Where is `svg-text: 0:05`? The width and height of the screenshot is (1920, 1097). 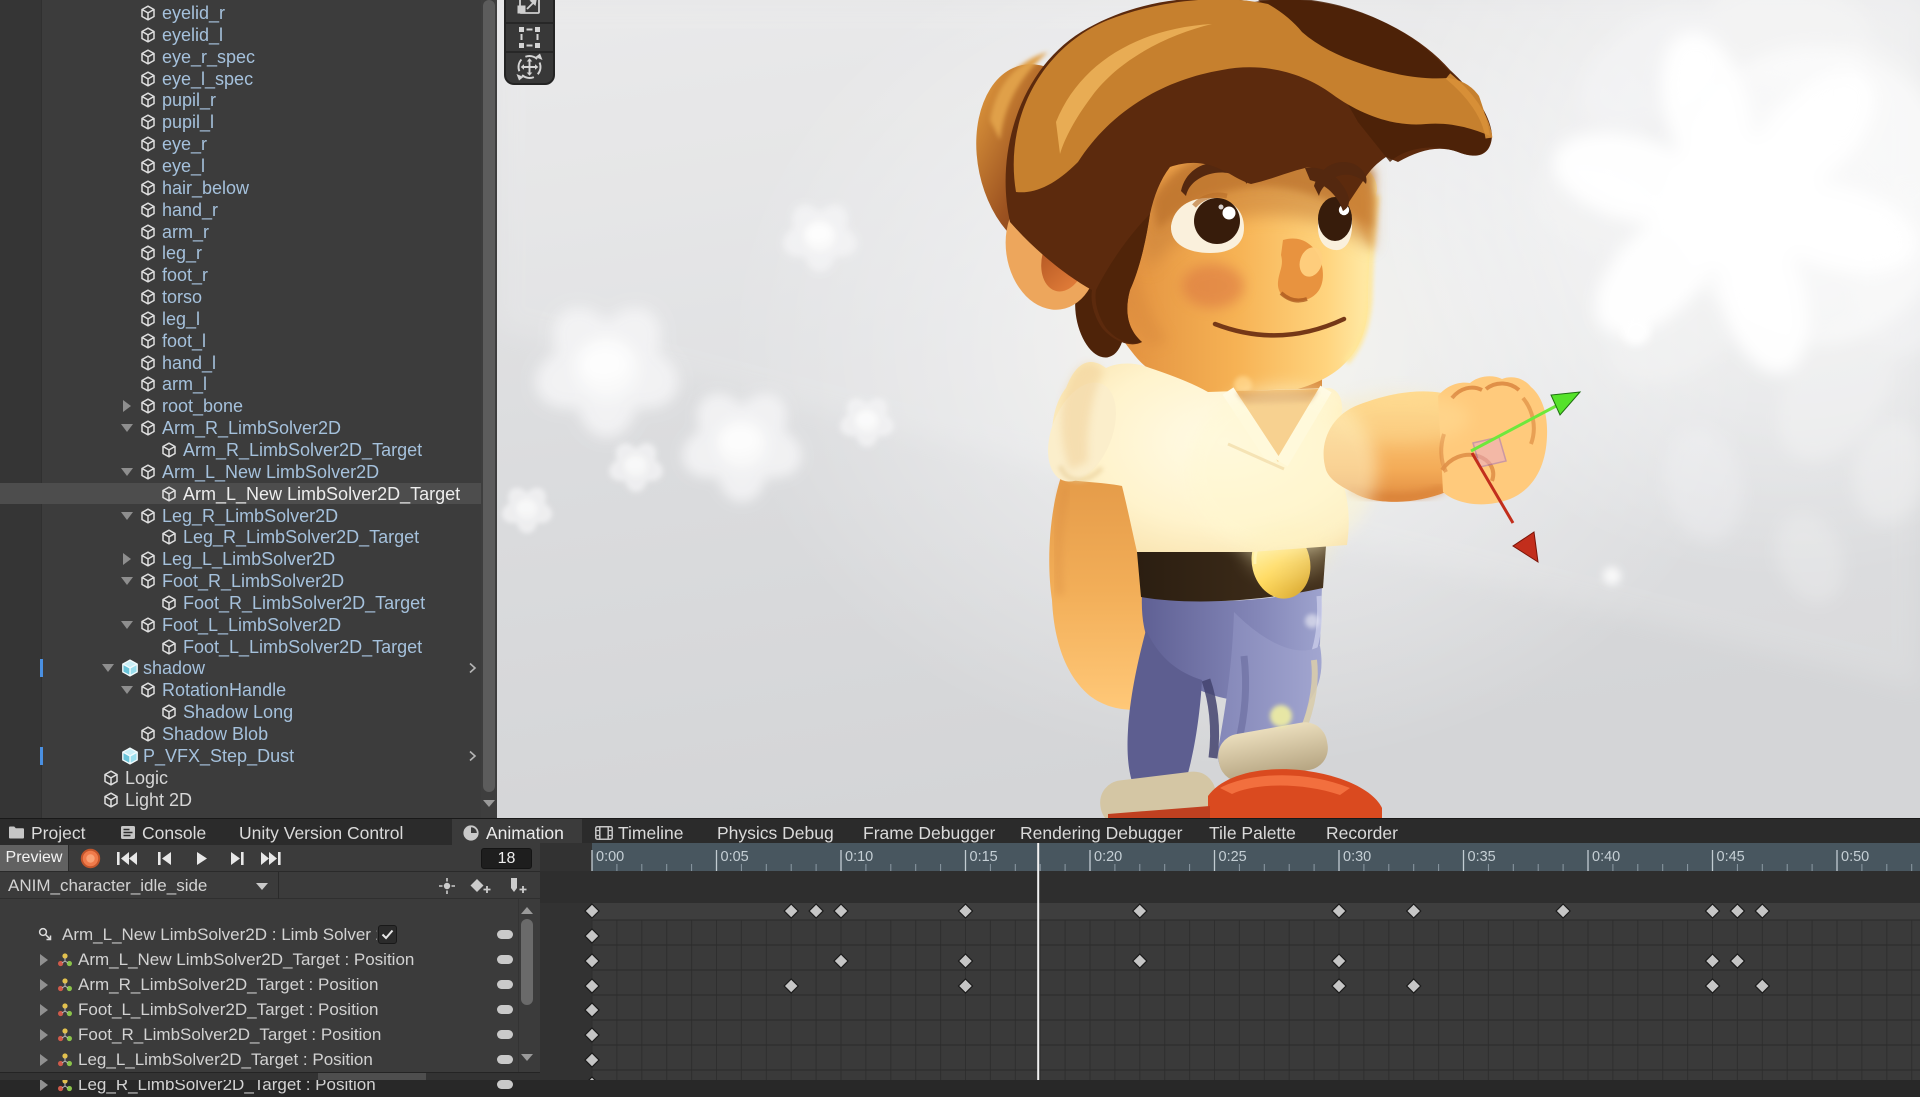
svg-text: 0:05 is located at coordinates (735, 857).